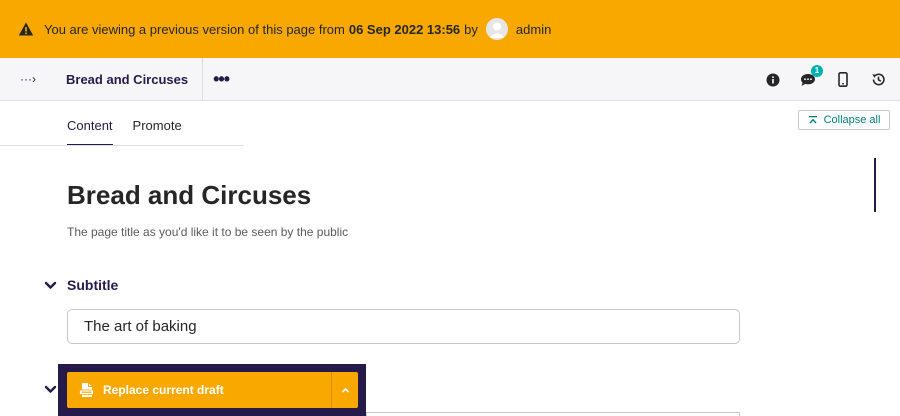  I want to click on subtitle-section: Subtitle, so click(81, 285).